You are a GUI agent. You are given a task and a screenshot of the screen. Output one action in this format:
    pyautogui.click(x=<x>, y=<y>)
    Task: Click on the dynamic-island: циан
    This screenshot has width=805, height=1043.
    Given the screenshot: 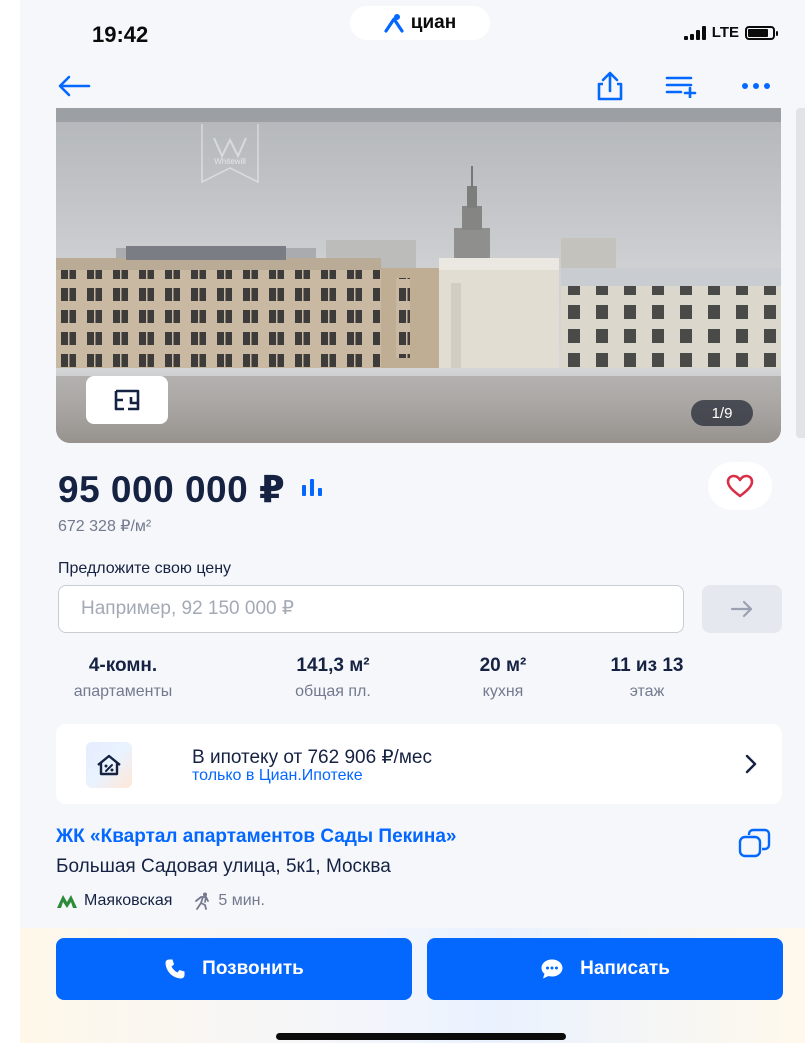 What is the action you would take?
    pyautogui.click(x=420, y=23)
    